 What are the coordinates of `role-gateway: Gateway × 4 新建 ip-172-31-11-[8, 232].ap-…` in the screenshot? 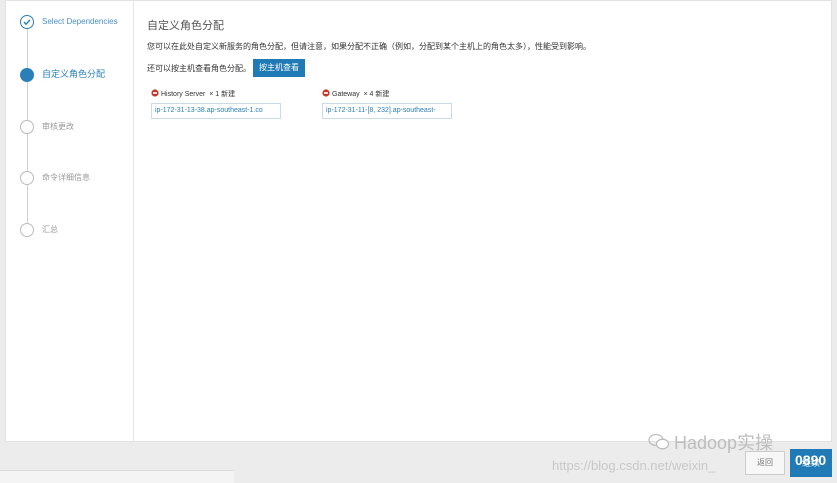 It's located at (392, 104).